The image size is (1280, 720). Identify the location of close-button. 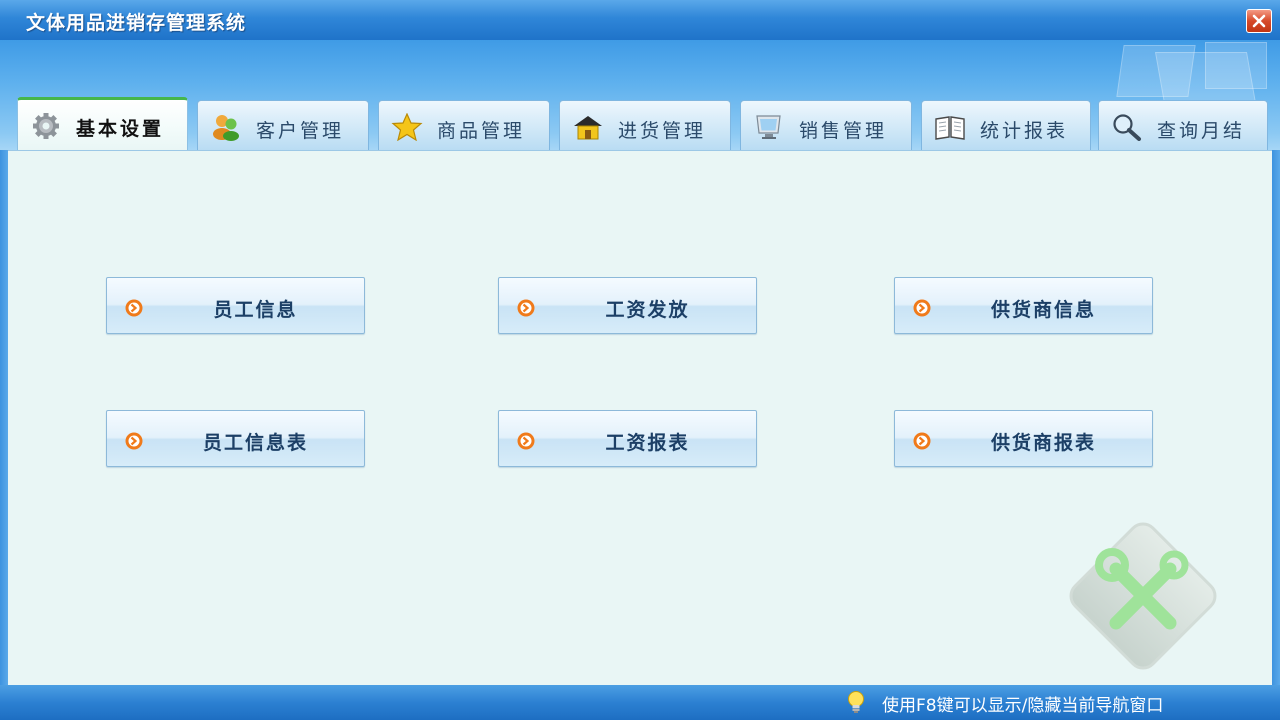
(1259, 21).